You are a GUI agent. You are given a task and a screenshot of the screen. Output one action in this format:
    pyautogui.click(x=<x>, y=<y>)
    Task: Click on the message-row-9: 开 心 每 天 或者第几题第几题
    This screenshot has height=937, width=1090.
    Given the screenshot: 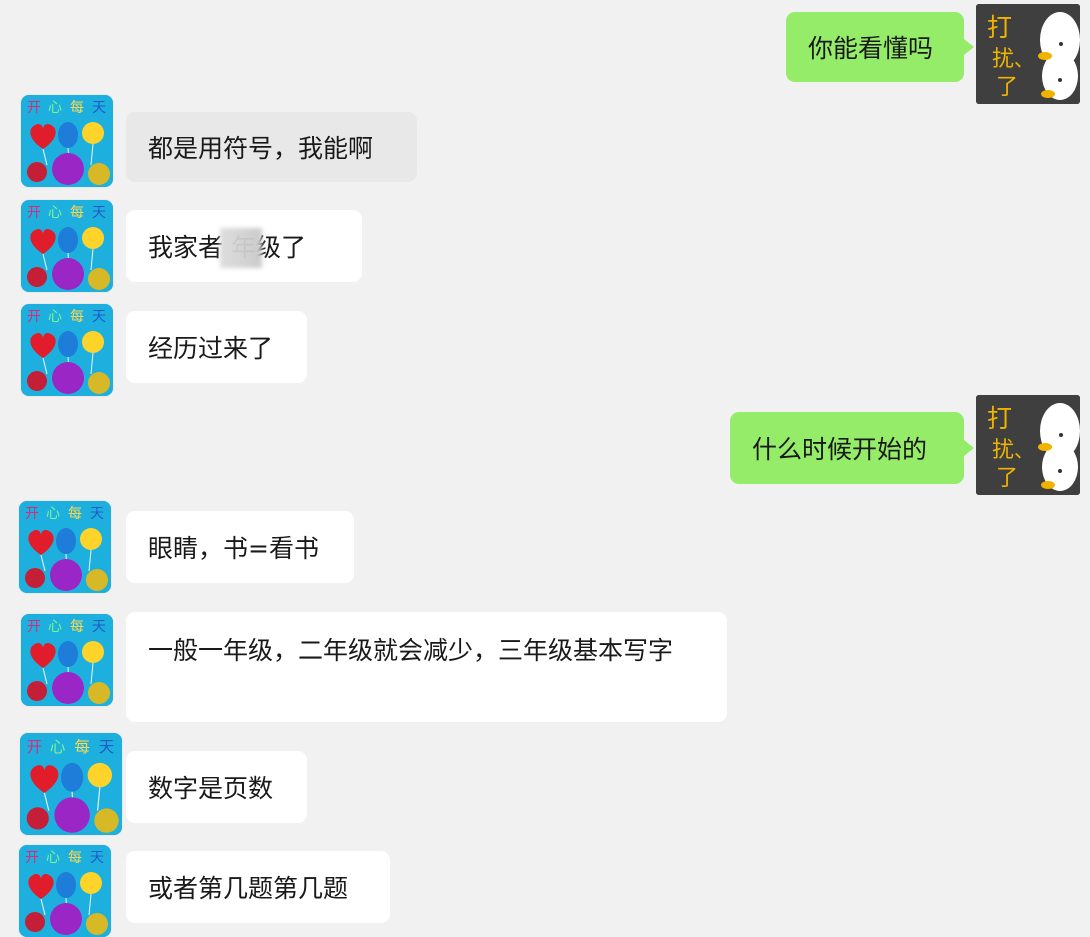 What is the action you would take?
    pyautogui.click(x=545, y=888)
    